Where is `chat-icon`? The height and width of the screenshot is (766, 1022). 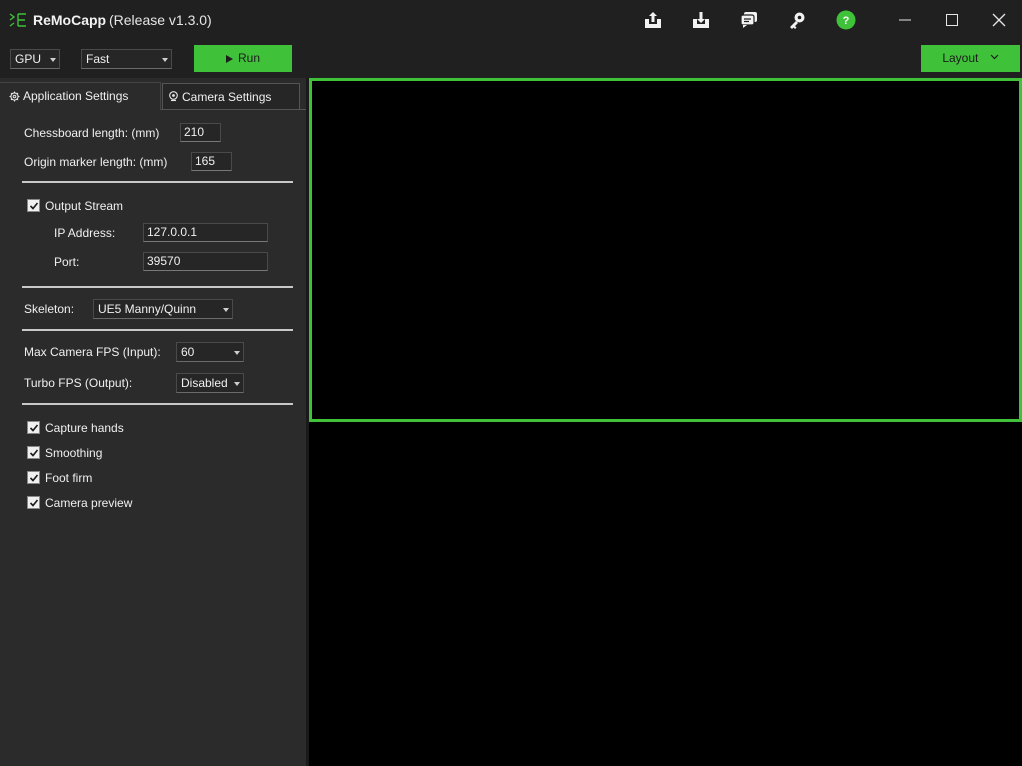 chat-icon is located at coordinates (749, 20).